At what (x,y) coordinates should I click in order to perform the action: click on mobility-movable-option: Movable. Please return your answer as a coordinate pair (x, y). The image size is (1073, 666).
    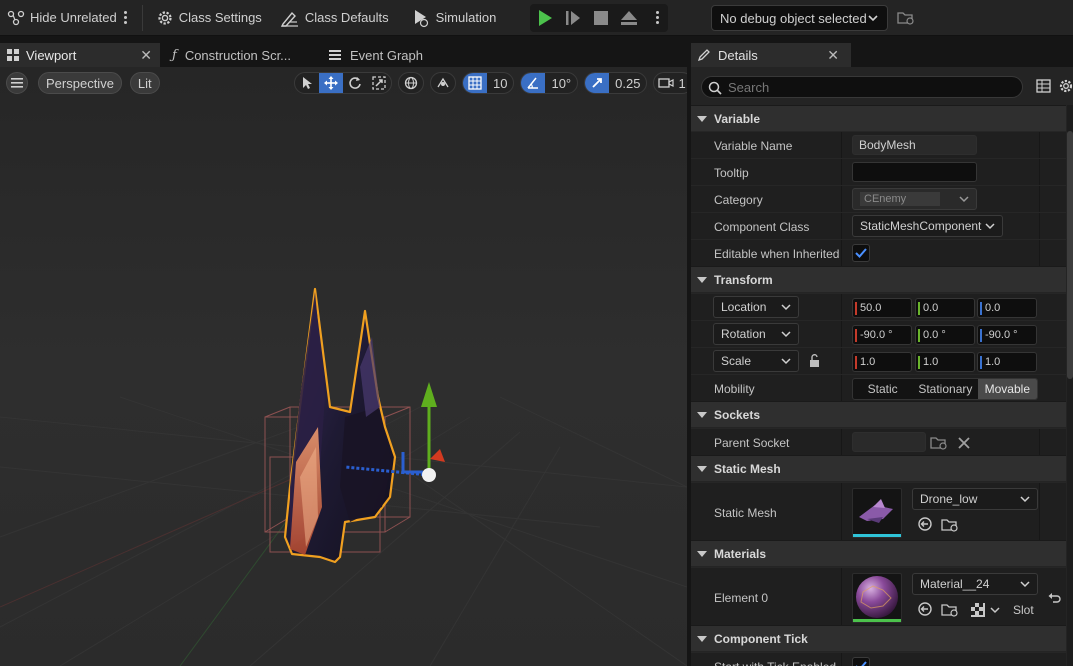
    Looking at the image, I should click on (1007, 389).